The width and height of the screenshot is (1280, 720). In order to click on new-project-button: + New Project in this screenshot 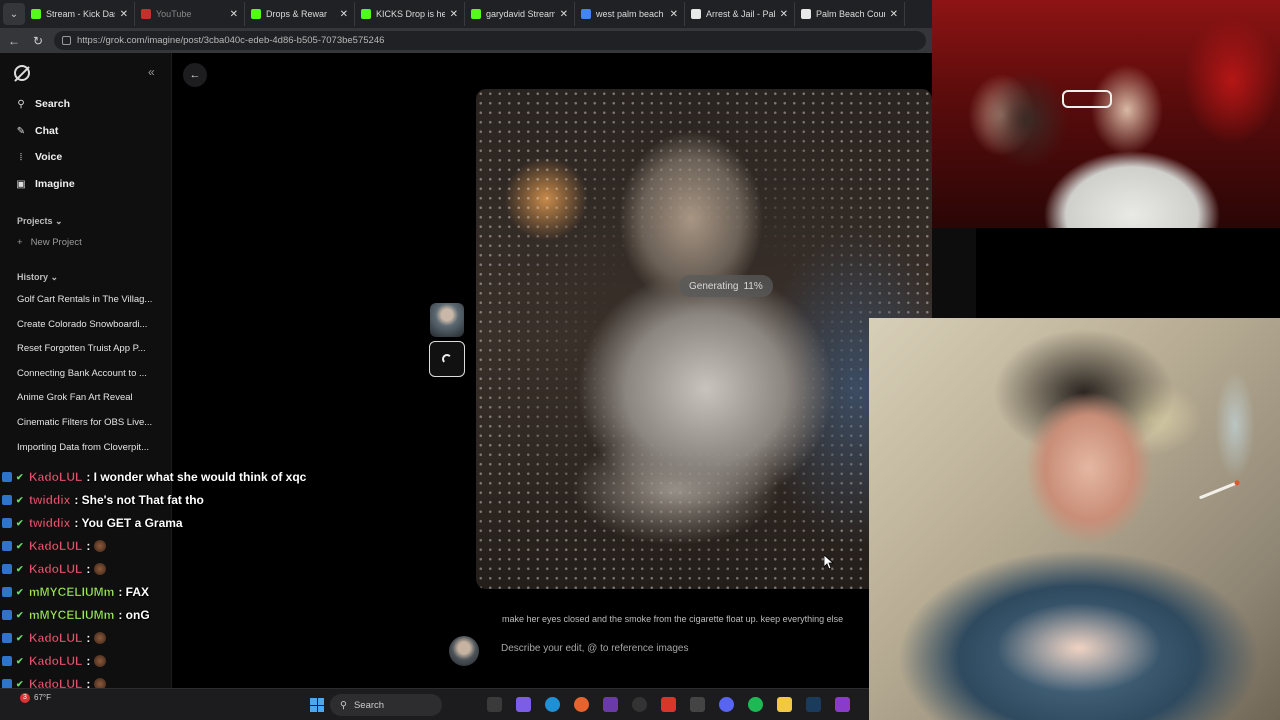, I will do `click(49, 242)`.